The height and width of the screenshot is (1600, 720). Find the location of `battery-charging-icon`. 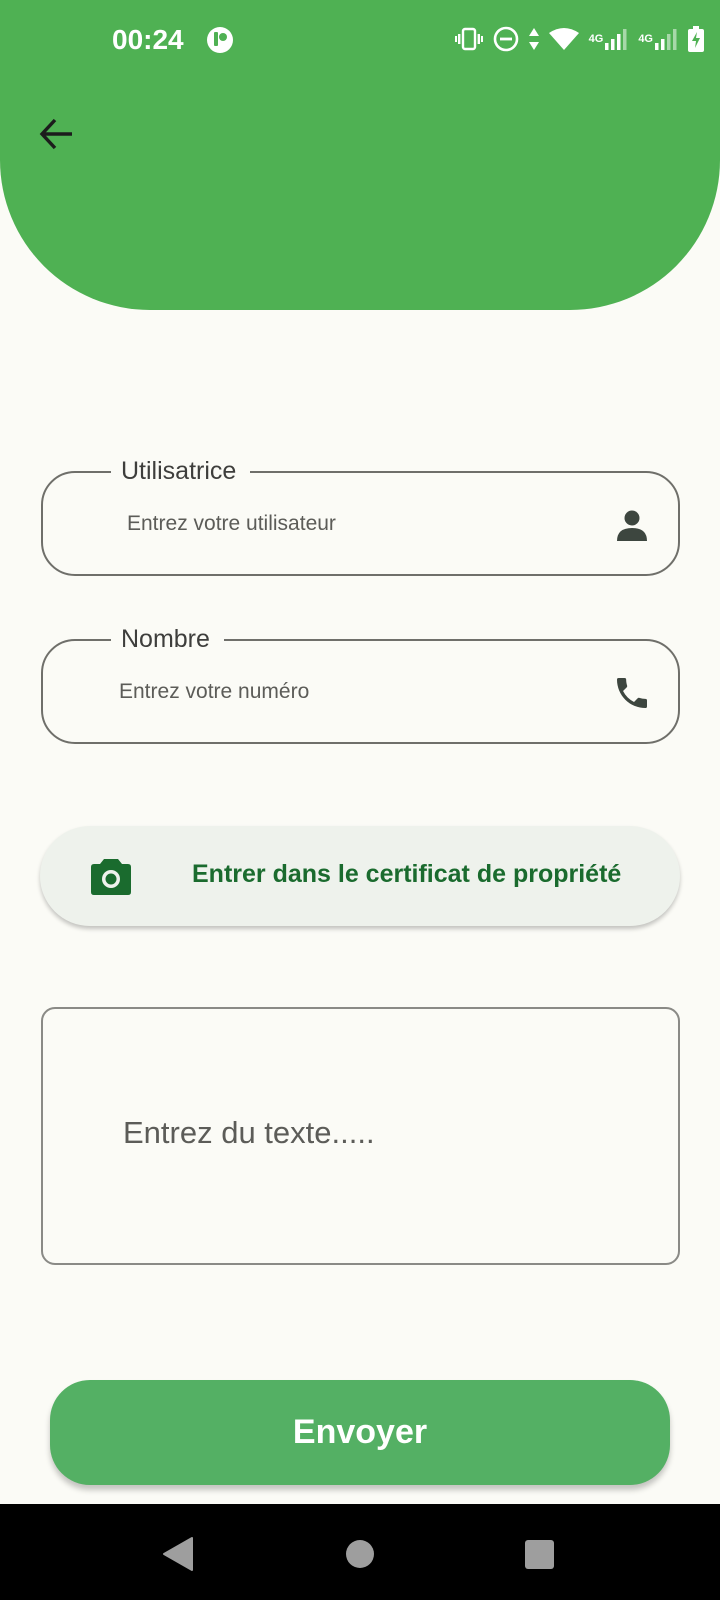

battery-charging-icon is located at coordinates (696, 39).